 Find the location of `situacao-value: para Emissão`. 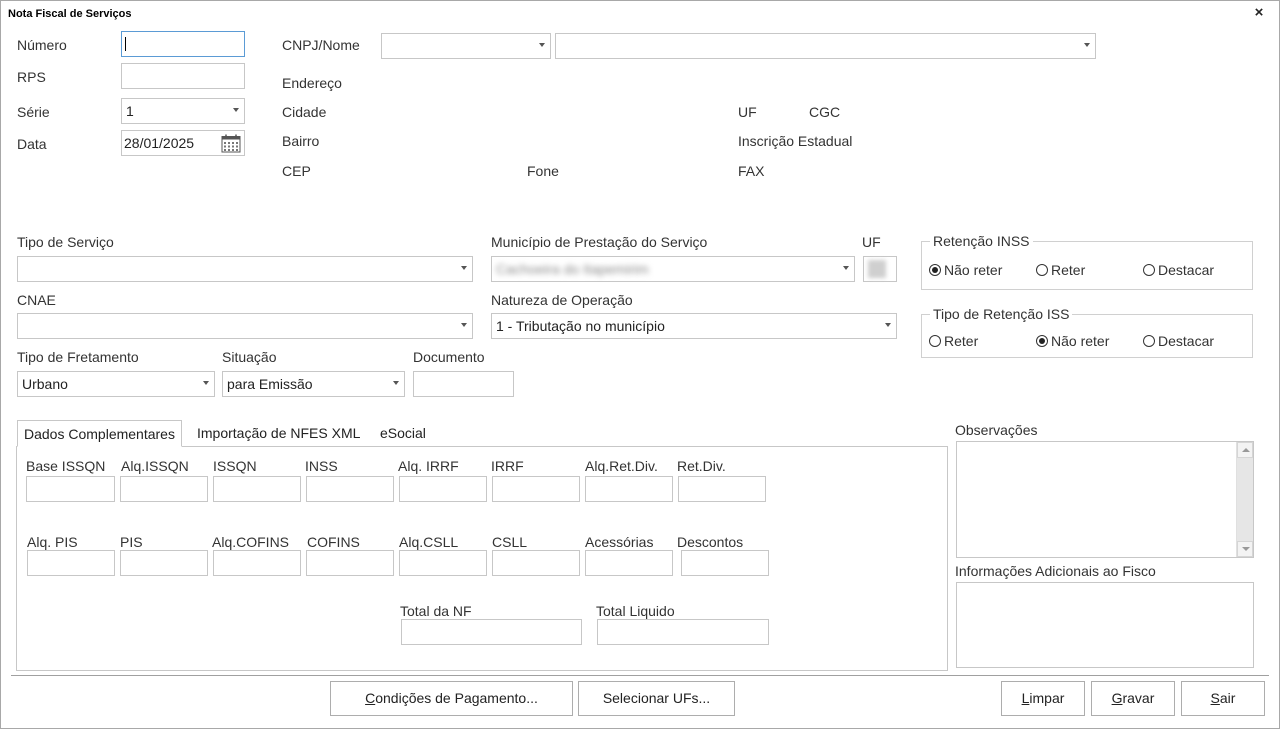

situacao-value: para Emissão is located at coordinates (270, 384).